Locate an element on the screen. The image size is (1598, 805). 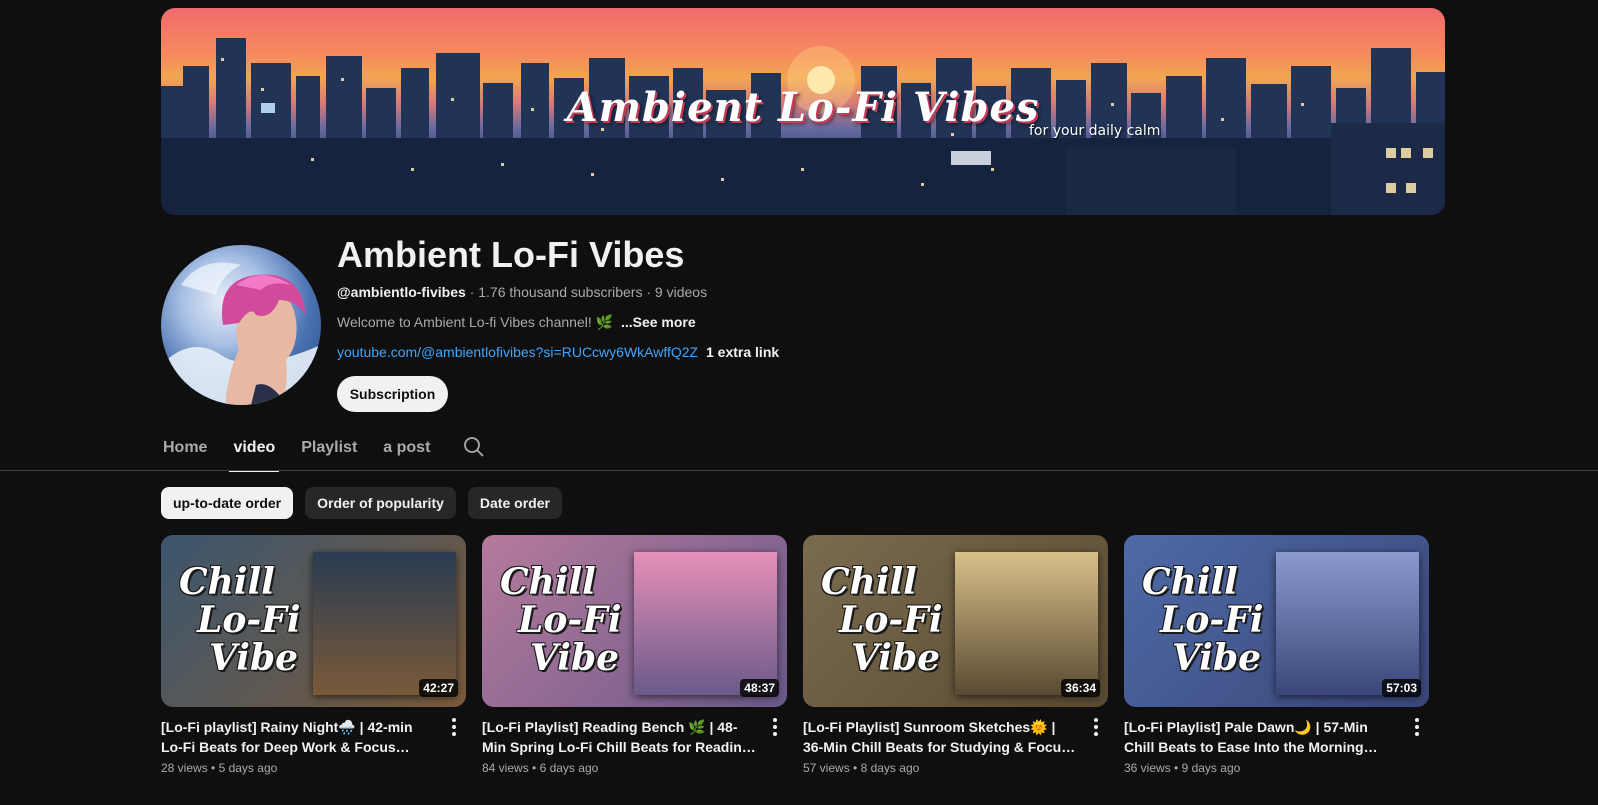
channel-tabs: Home video Playlist a post is located at coordinates (309, 449).